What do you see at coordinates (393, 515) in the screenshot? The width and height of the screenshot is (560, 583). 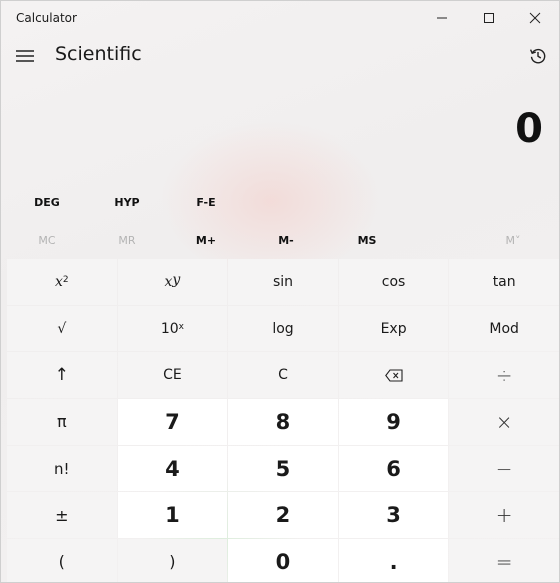 I see `digit-3-button: 3` at bounding box center [393, 515].